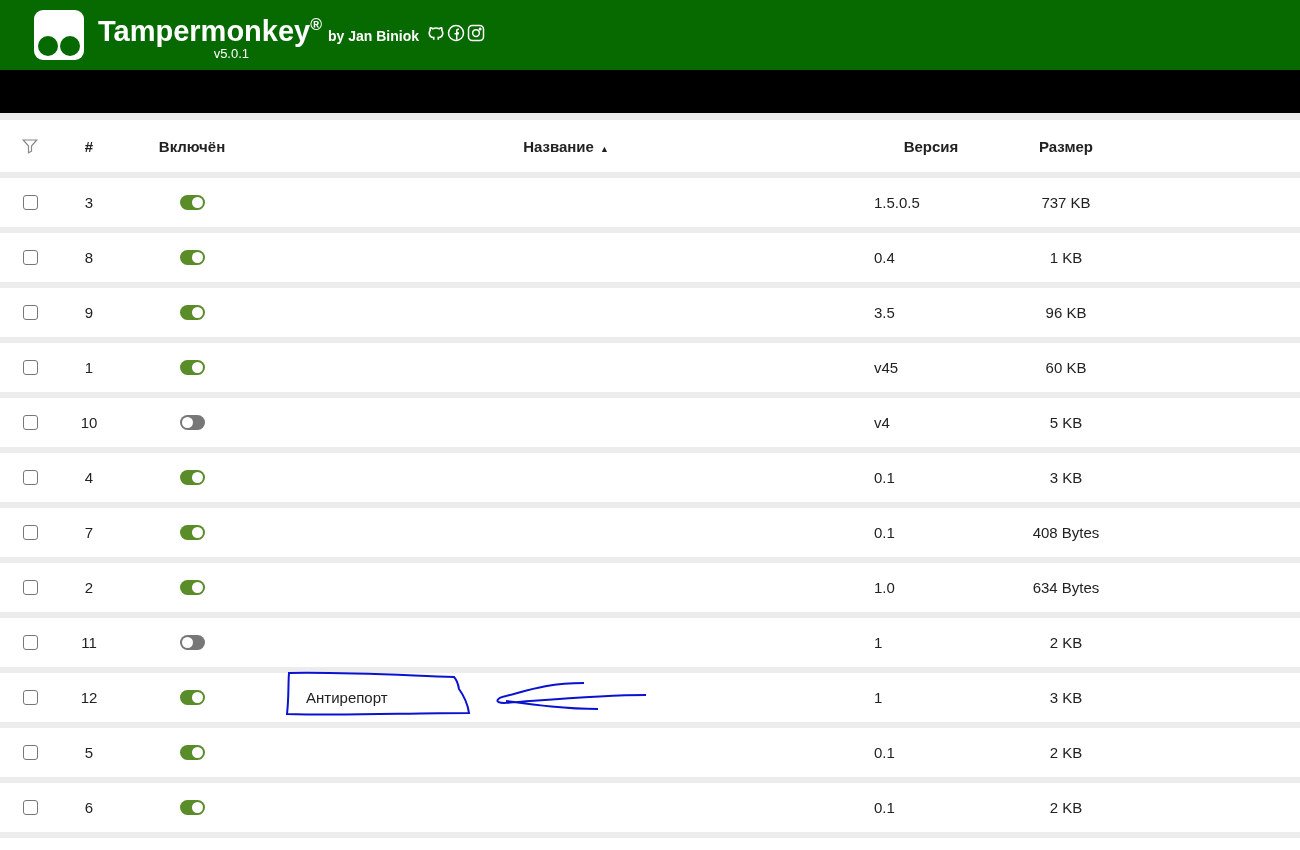 This screenshot has height=850, width=1300. What do you see at coordinates (89, 642) in the screenshot?
I see `row-number: 11` at bounding box center [89, 642].